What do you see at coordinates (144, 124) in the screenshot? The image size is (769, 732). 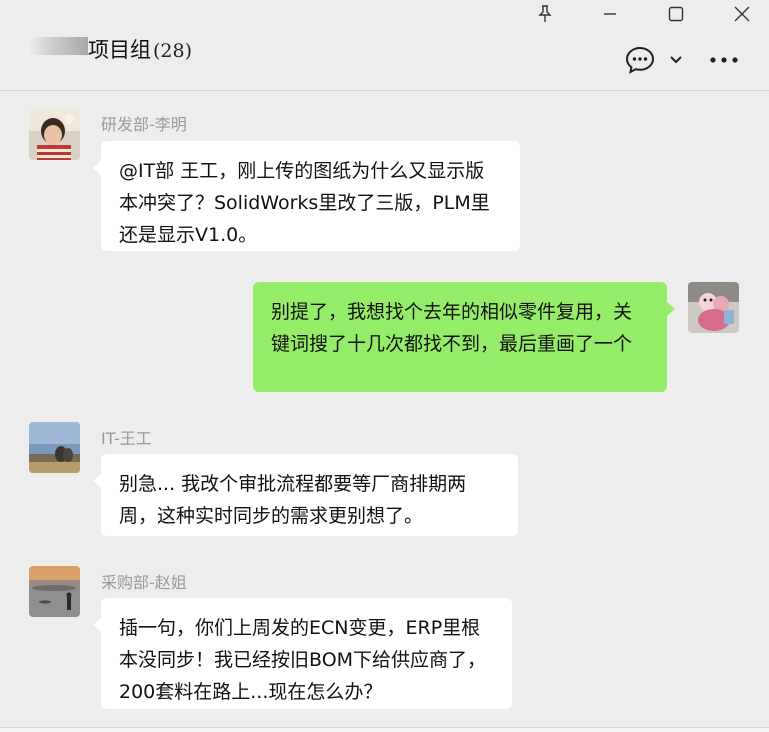 I see `sender-name: 研发部-李明` at bounding box center [144, 124].